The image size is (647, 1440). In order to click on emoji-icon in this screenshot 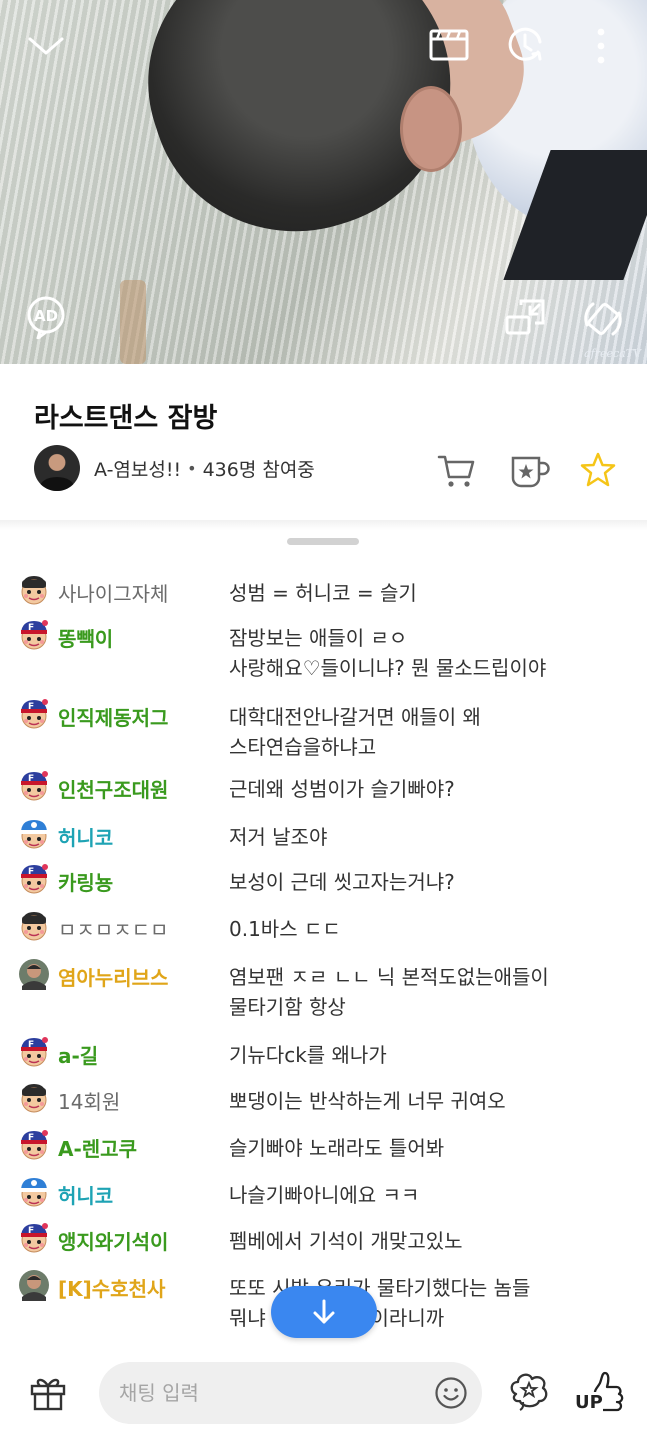, I will do `click(451, 1393)`.